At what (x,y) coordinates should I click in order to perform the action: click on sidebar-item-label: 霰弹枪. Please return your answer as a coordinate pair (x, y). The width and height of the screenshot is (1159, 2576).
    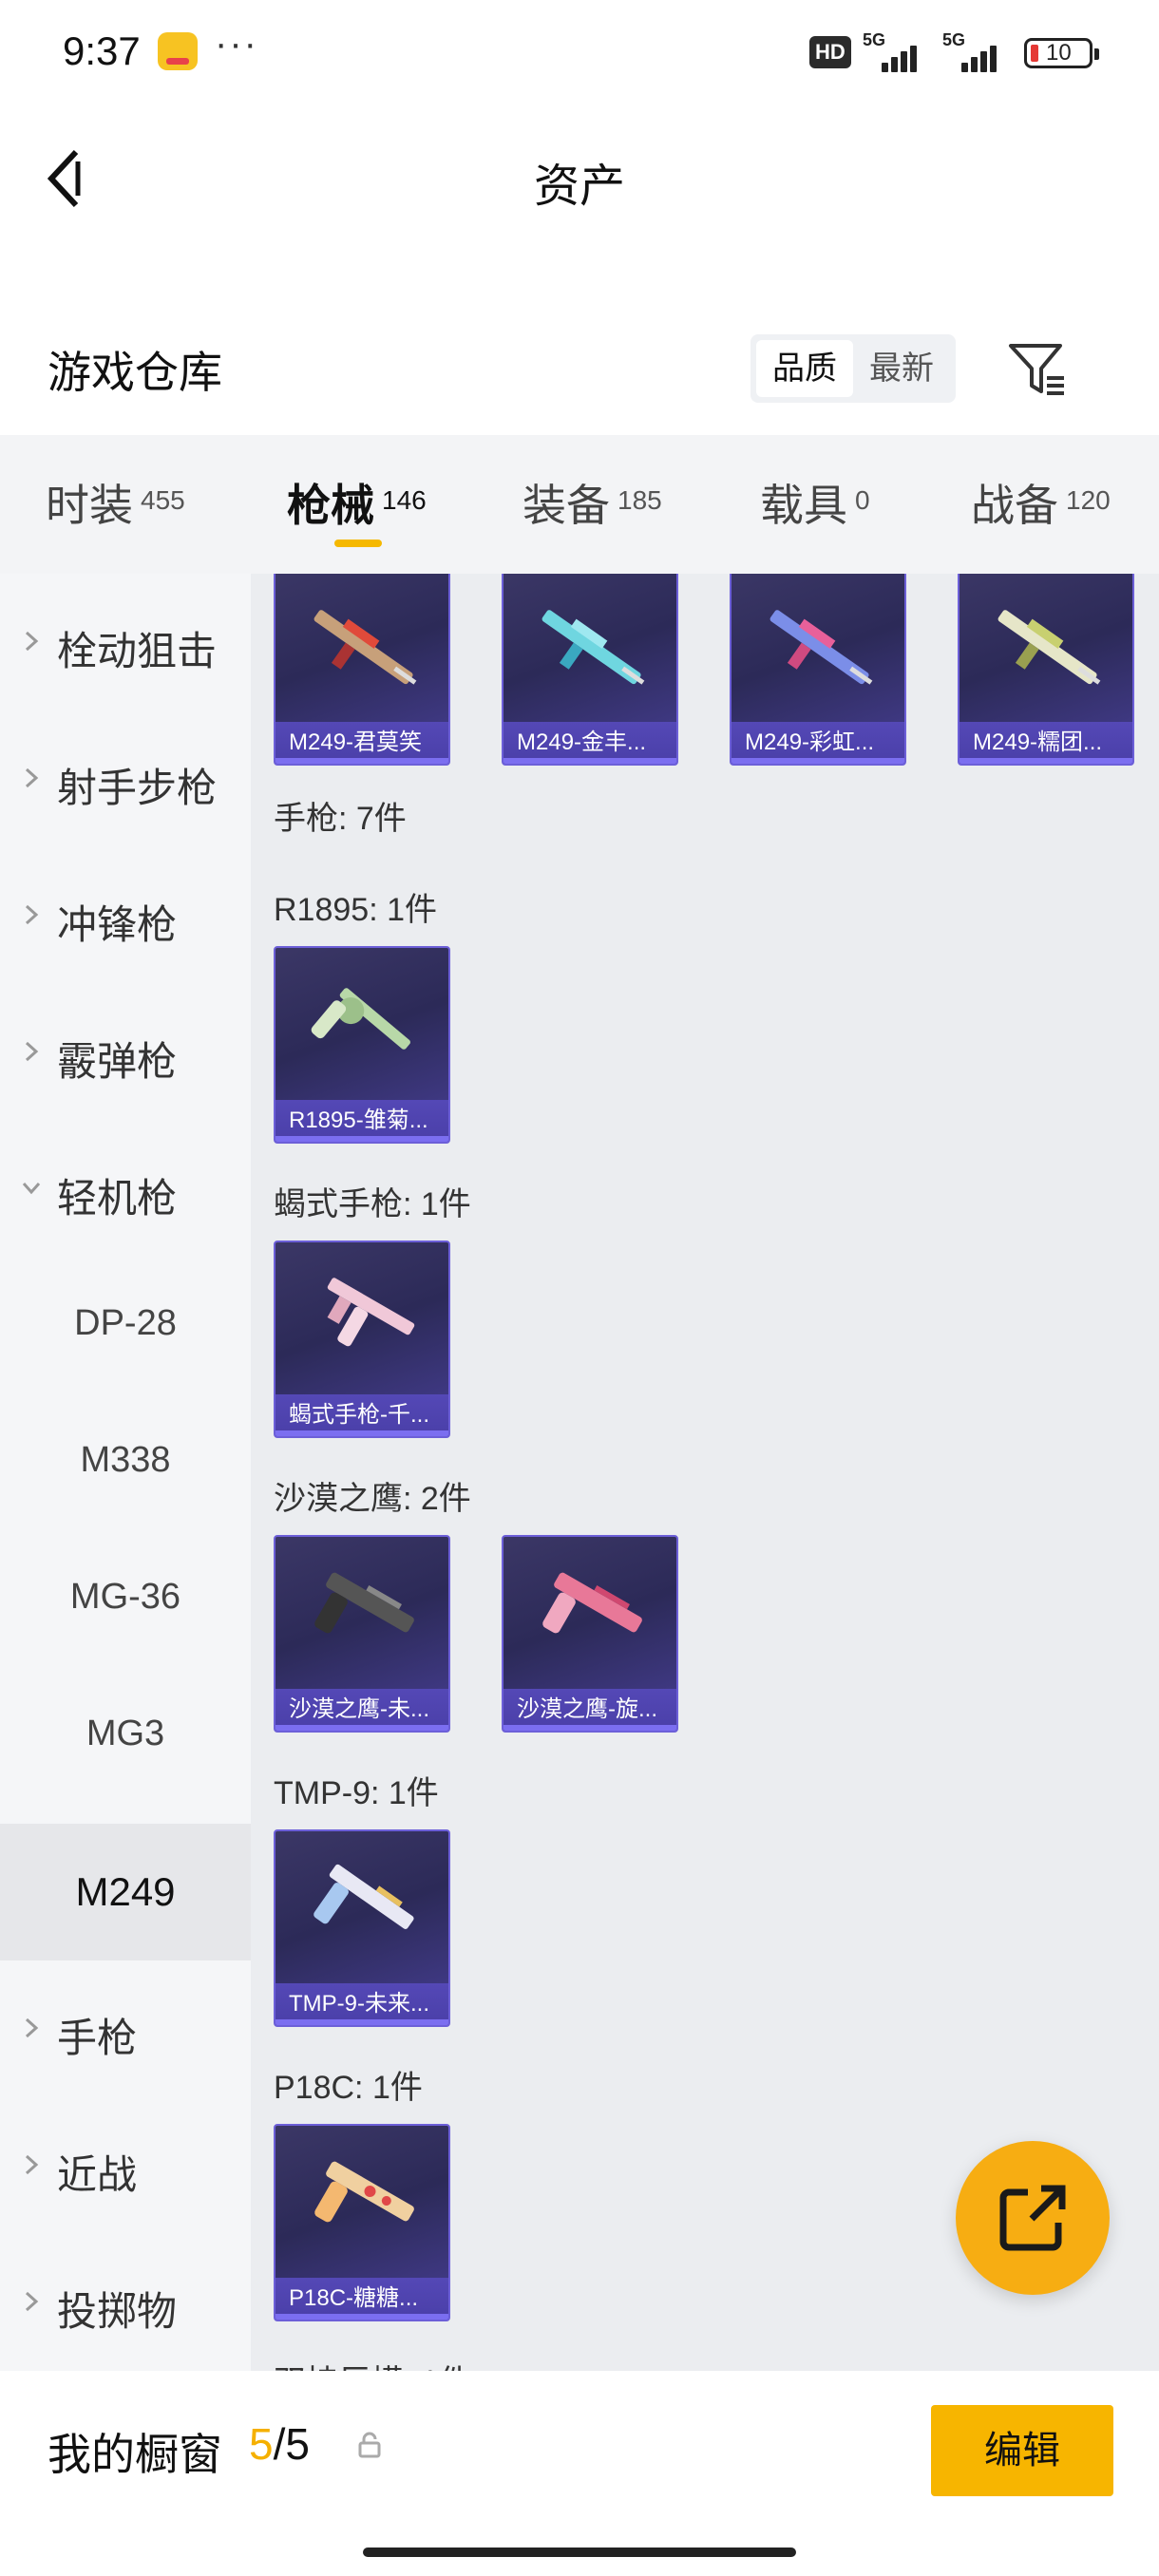
    Looking at the image, I should click on (117, 1061).